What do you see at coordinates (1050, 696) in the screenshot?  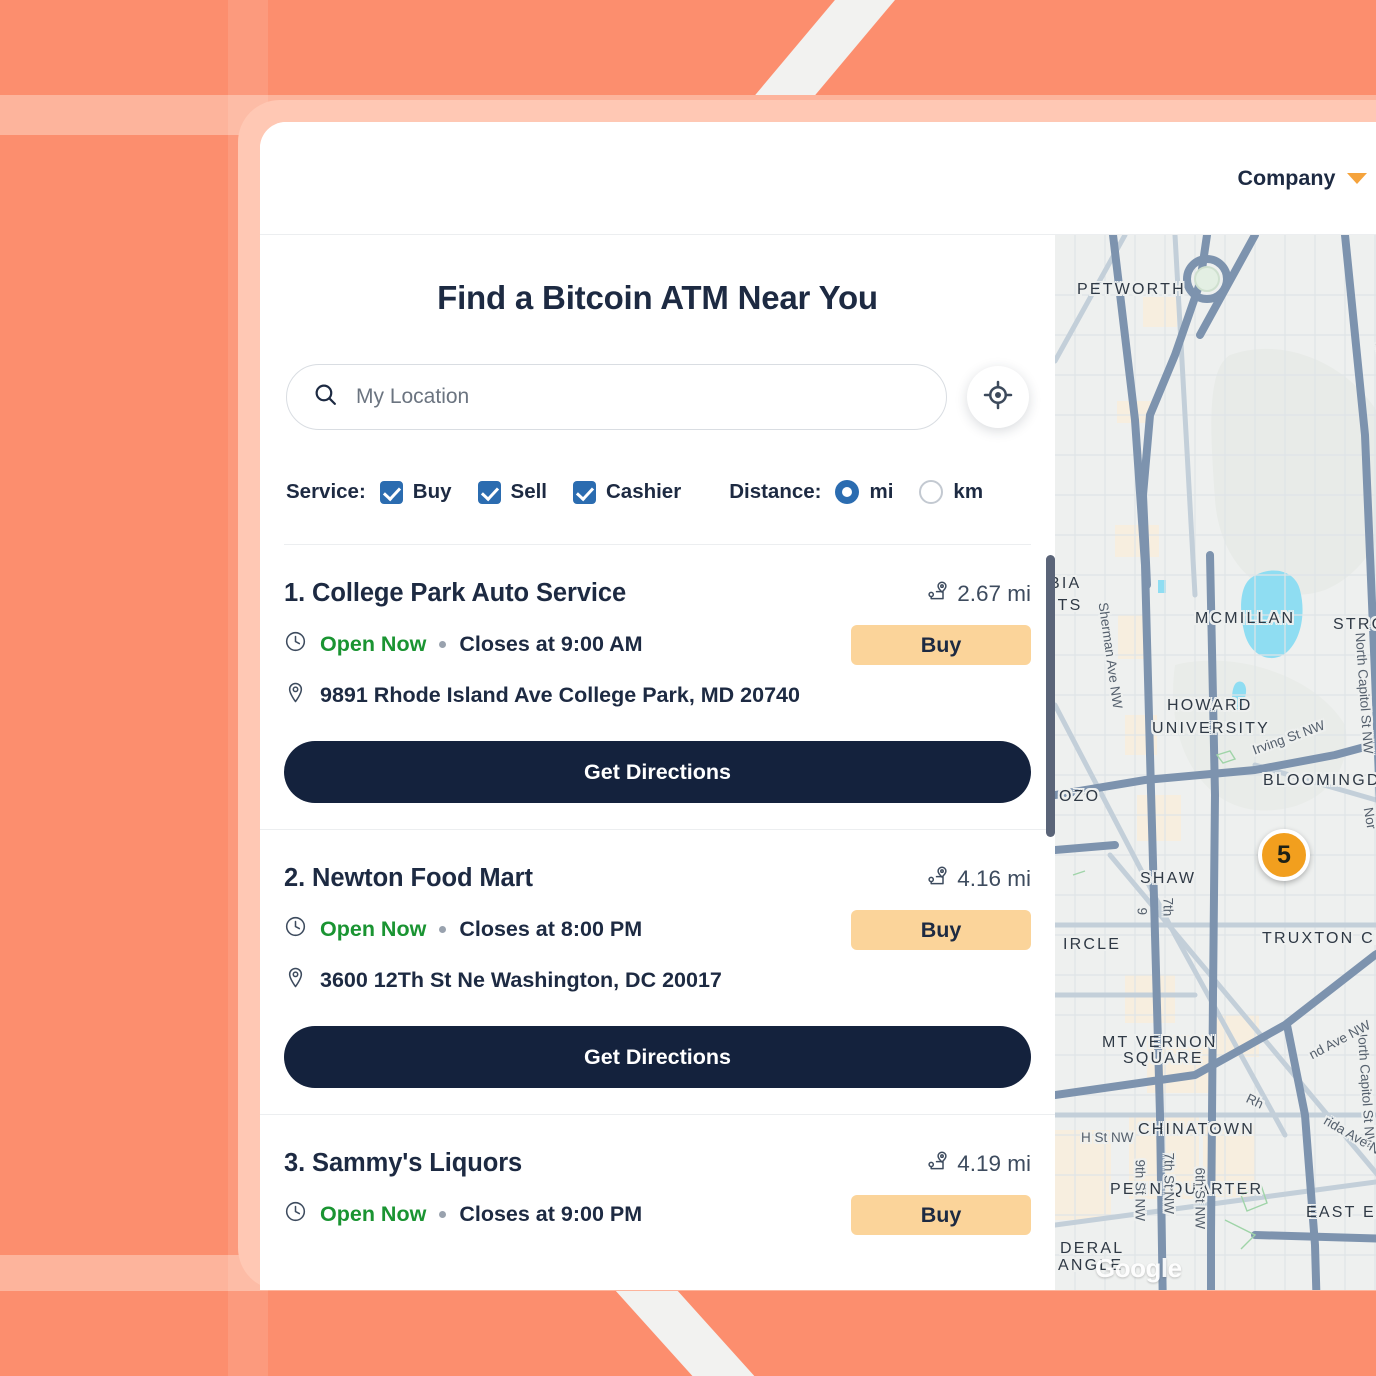 I see `list-scrollbar` at bounding box center [1050, 696].